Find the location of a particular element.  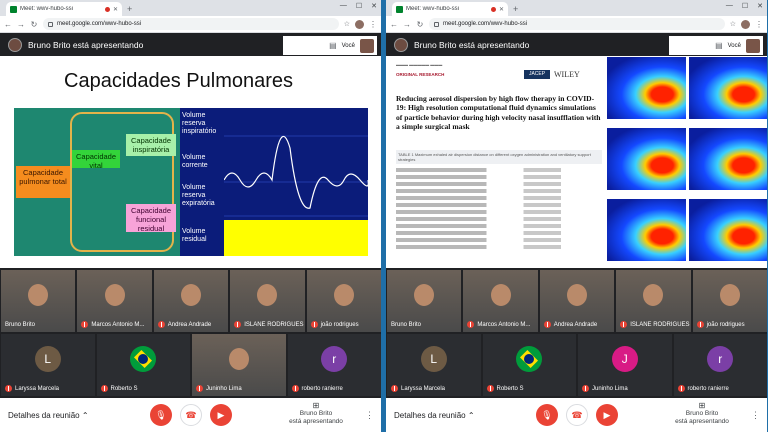

participant-name: ISLANE RODRIGUES is located at coordinates (274, 324).